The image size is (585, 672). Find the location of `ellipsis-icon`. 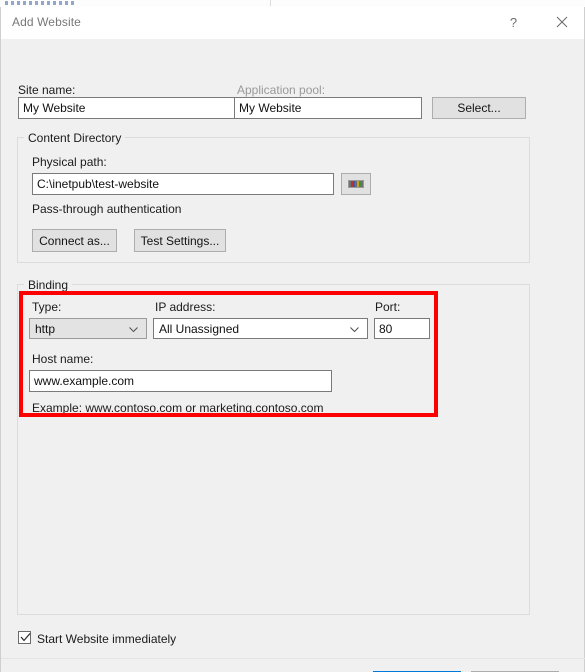

ellipsis-icon is located at coordinates (356, 184).